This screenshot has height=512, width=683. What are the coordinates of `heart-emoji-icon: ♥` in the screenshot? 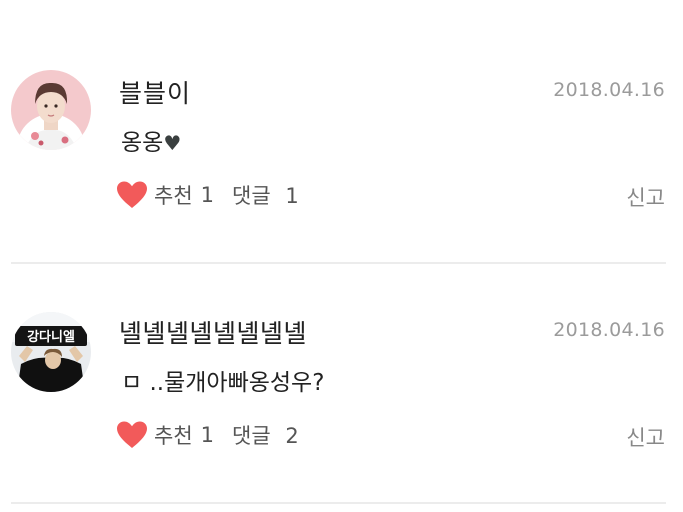 It's located at (172, 143).